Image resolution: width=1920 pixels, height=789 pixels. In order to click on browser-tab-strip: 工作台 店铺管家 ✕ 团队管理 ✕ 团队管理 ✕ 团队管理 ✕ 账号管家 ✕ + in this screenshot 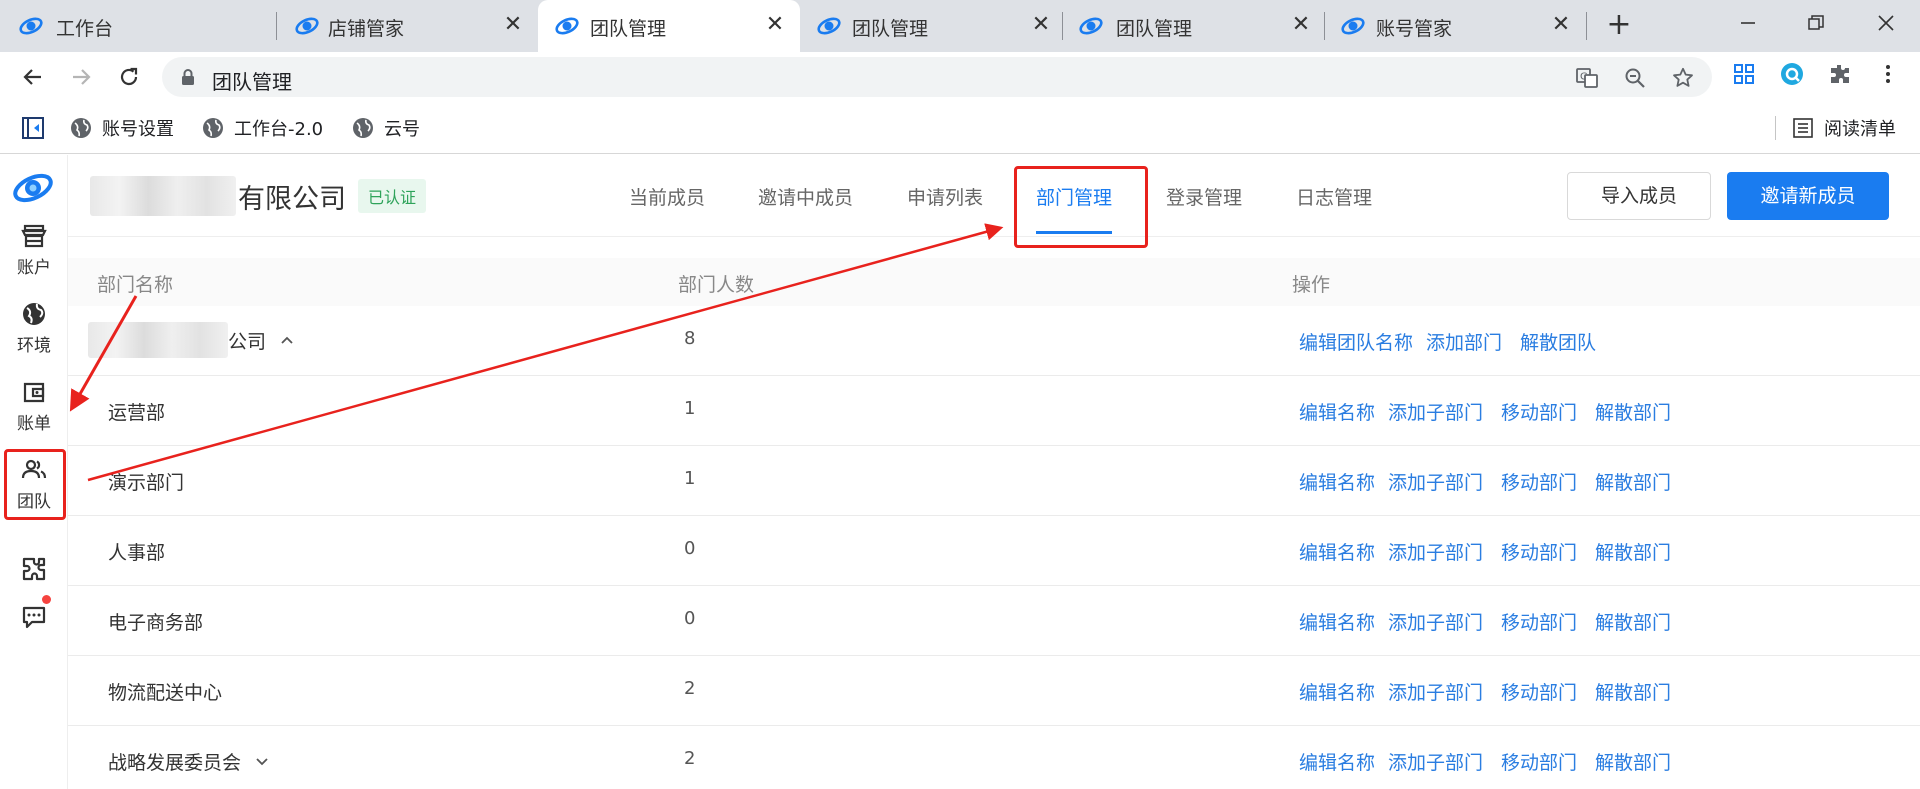, I will do `click(960, 26)`.